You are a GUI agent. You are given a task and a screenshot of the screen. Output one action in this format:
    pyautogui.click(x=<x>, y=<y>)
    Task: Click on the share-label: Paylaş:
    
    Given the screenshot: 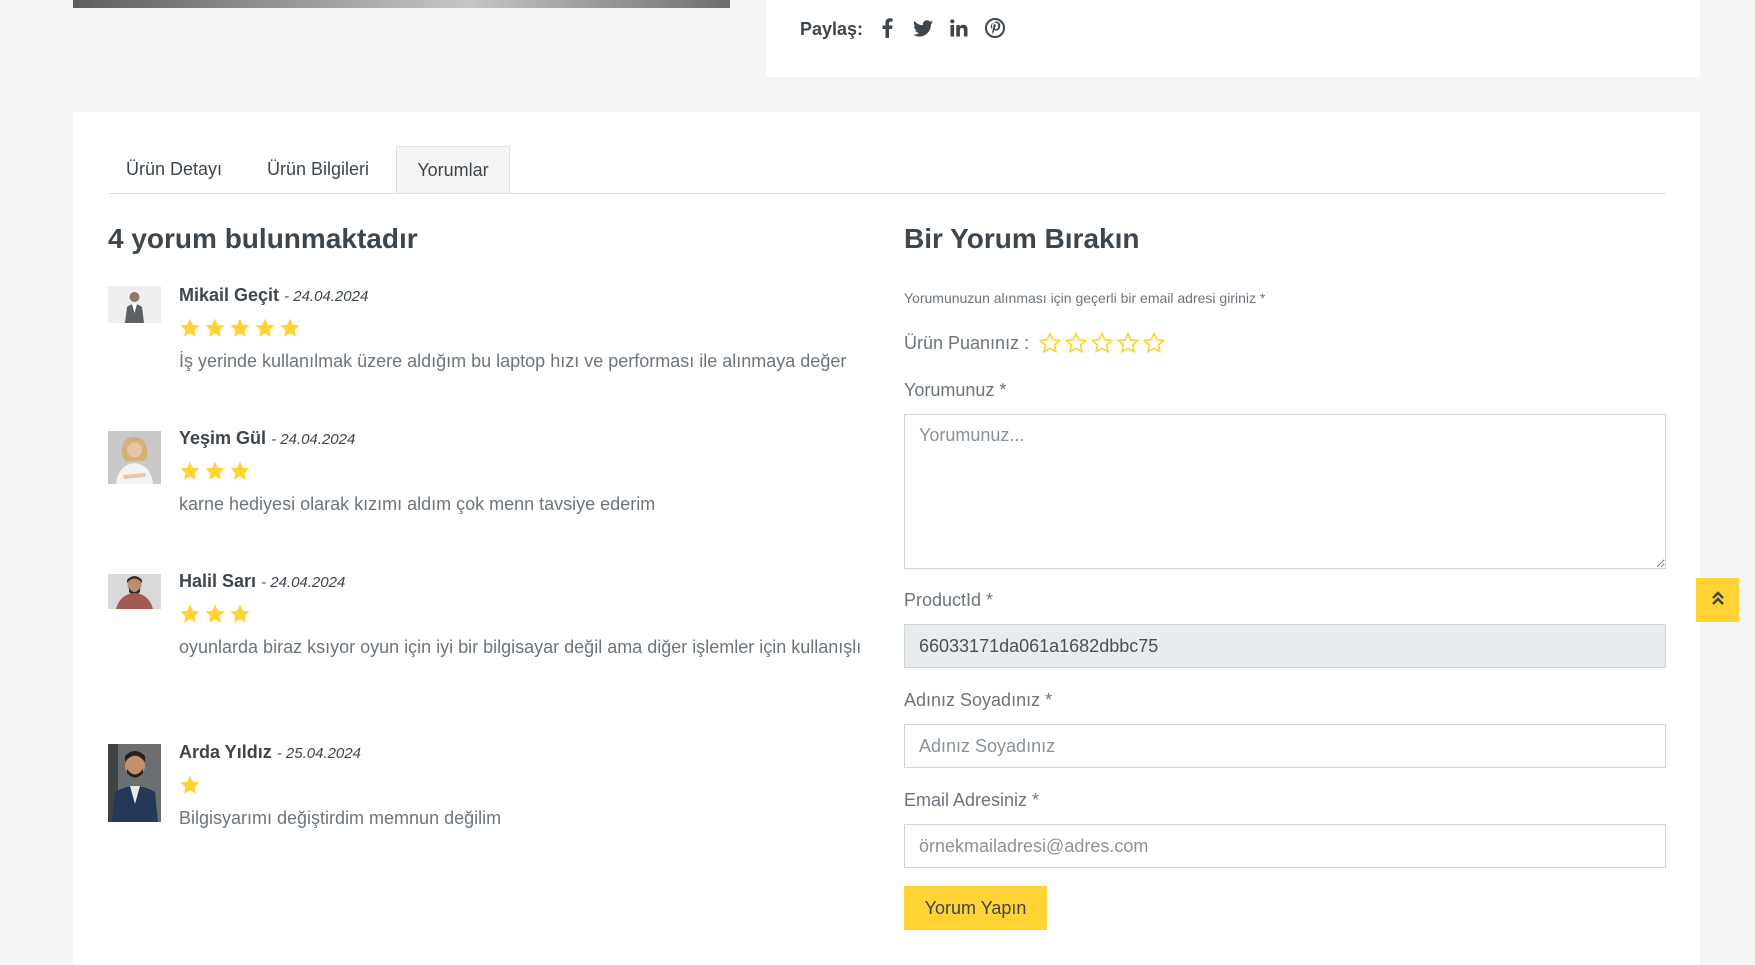 What is the action you would take?
    pyautogui.click(x=832, y=29)
    